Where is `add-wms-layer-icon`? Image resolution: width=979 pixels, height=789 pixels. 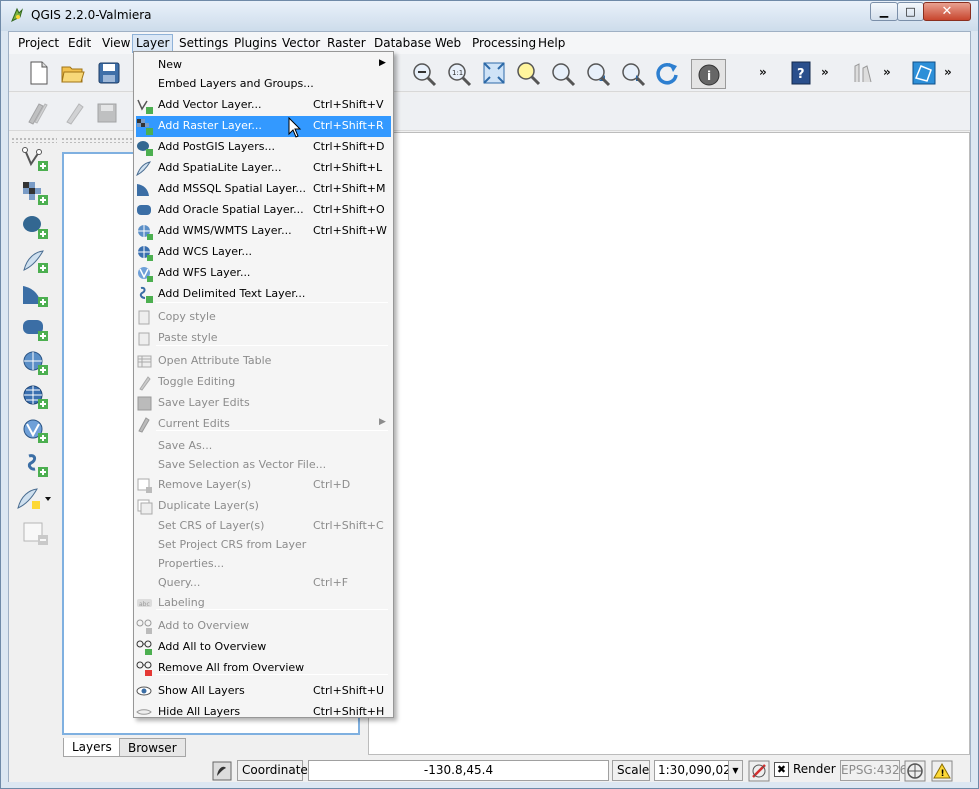
add-wms-layer-icon is located at coordinates (35, 363).